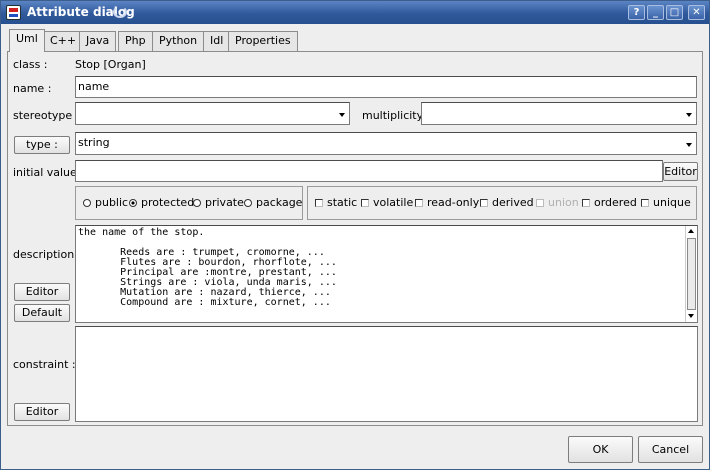  I want to click on minimize-button: _, so click(655, 12).